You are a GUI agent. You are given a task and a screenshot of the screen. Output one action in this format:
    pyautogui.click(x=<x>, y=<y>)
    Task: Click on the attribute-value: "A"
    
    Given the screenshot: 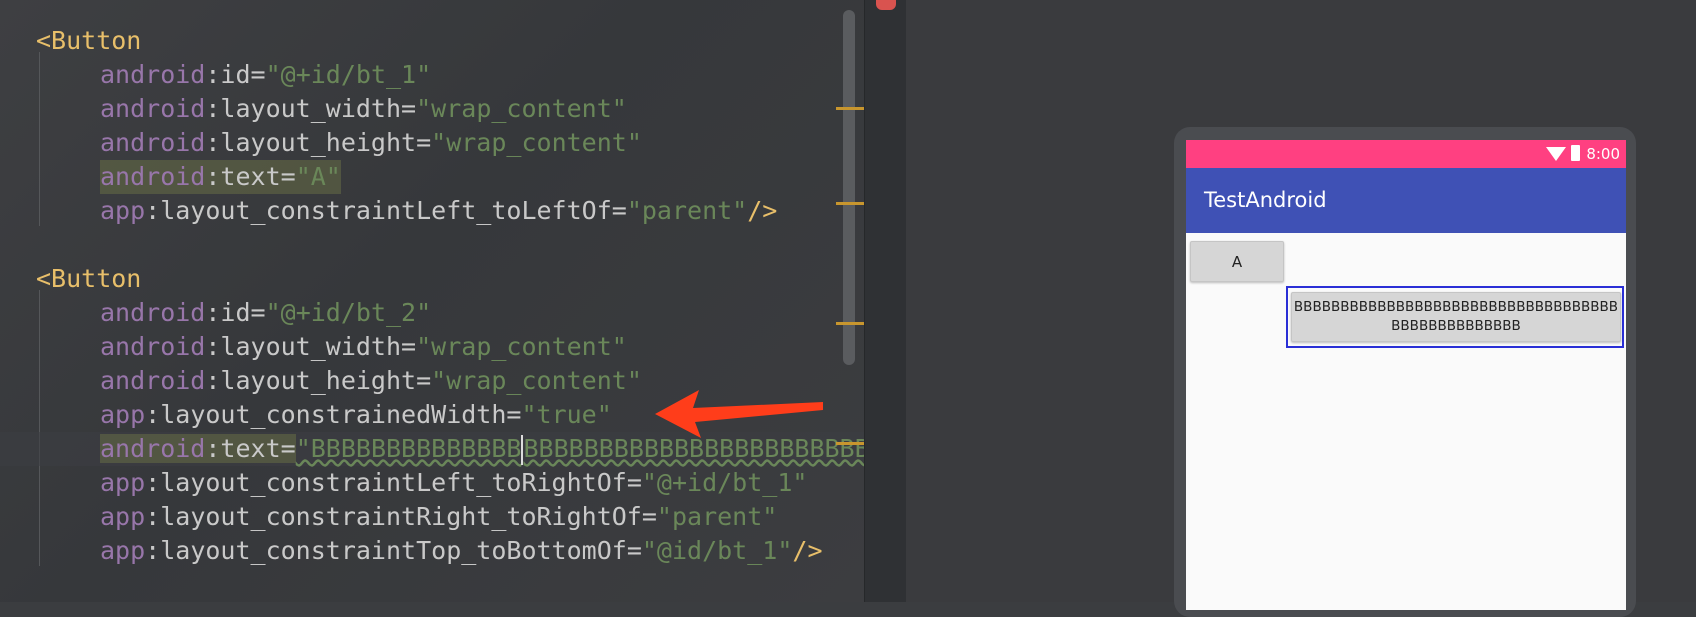 What is the action you would take?
    pyautogui.click(x=318, y=176)
    